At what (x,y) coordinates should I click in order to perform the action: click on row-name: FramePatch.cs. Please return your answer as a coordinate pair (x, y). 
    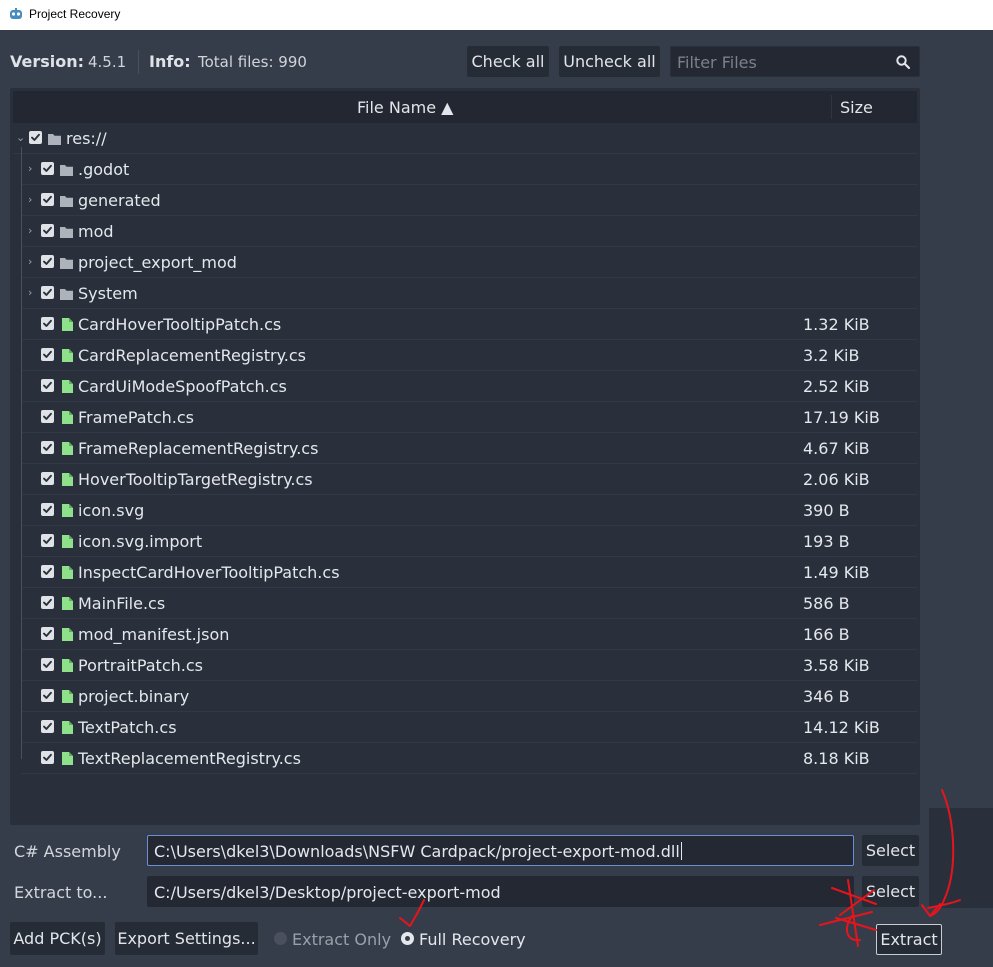
    Looking at the image, I should click on (136, 417).